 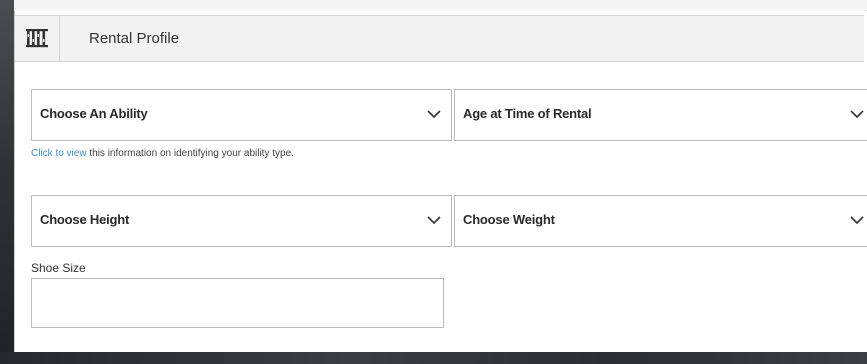 I want to click on ski-rack-icon, so click(x=37, y=38).